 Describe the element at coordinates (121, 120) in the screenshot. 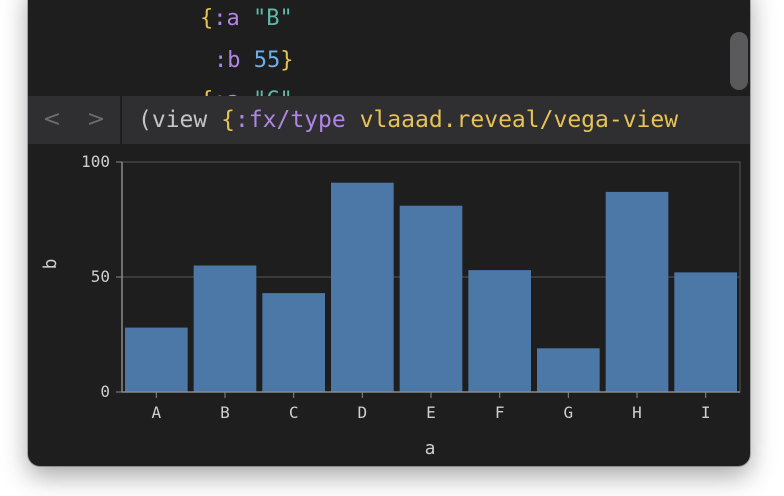

I see `nav-divider` at that location.